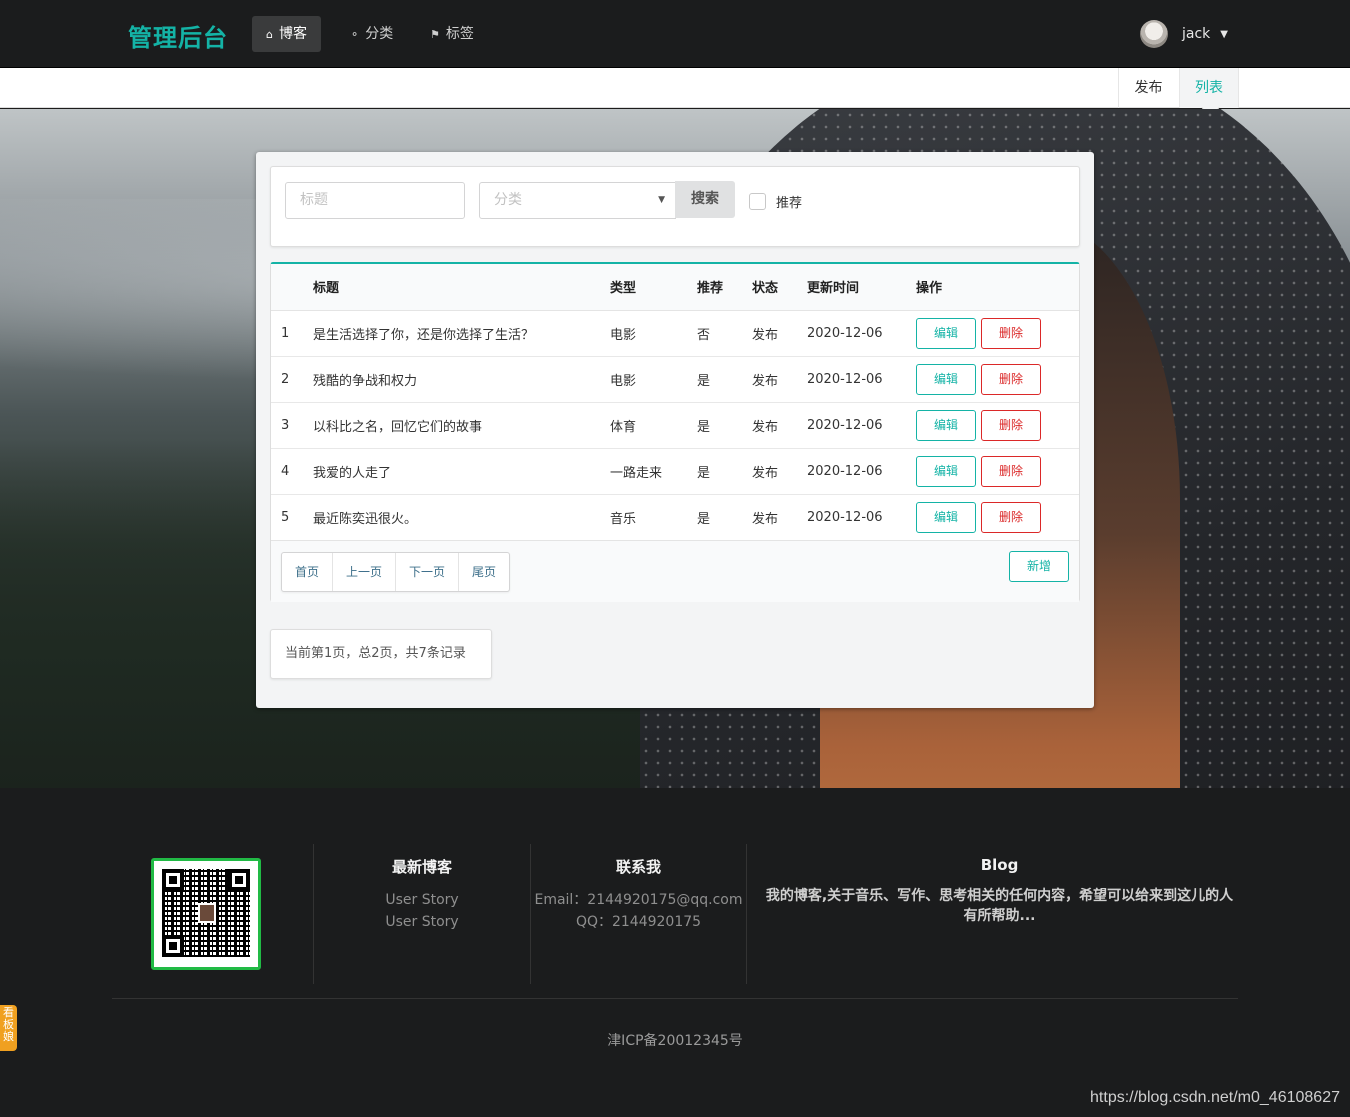 The width and height of the screenshot is (1350, 1117). I want to click on table-header-row: 标题 类型 推荐 状态 更新时间 操作, so click(675, 287).